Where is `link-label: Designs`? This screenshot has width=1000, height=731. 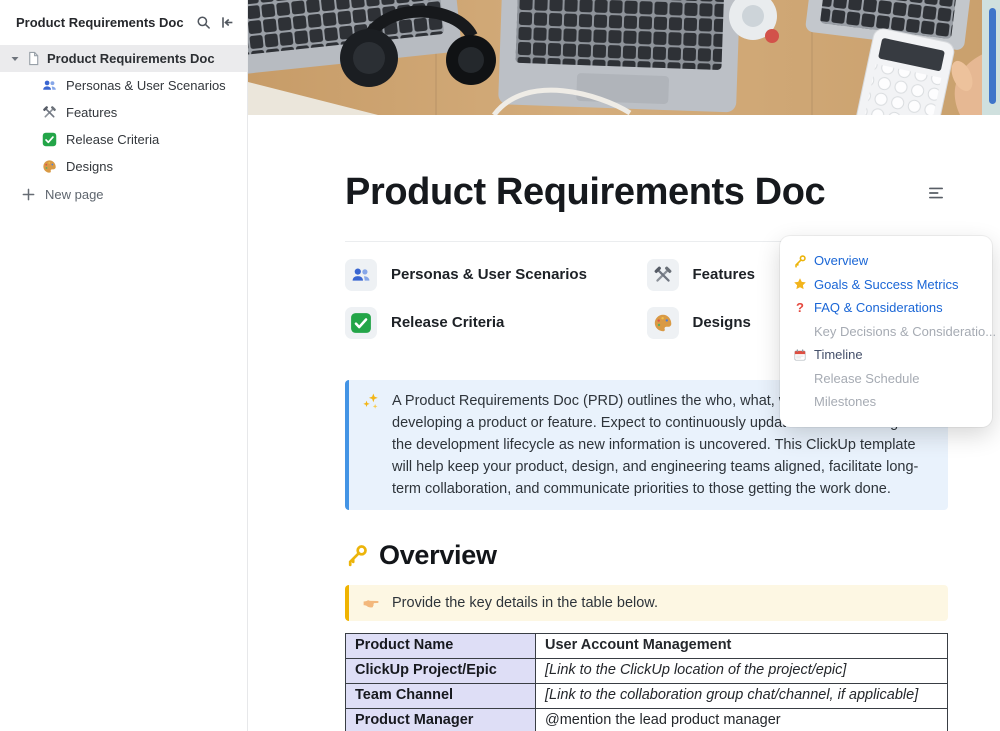 link-label: Designs is located at coordinates (721, 323).